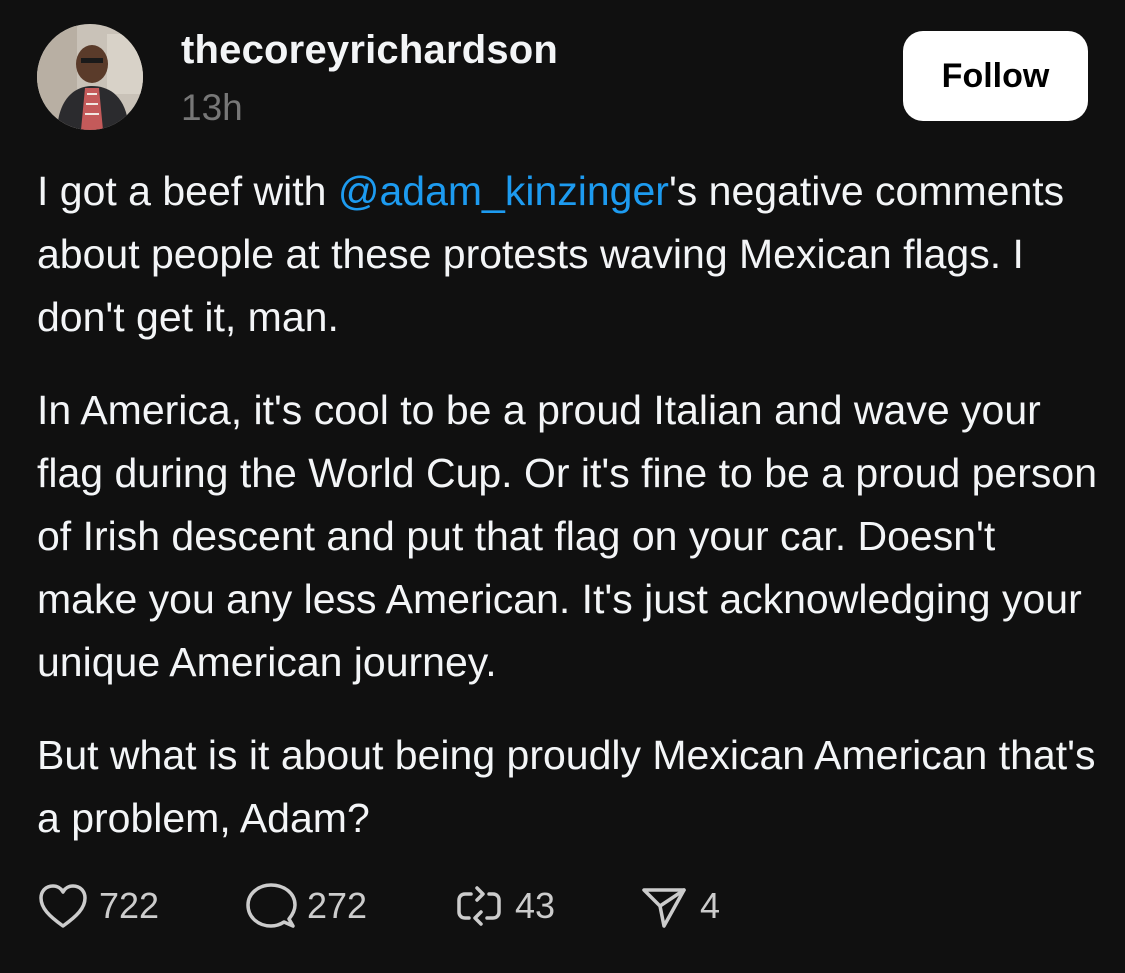 Image resolution: width=1125 pixels, height=973 pixels. I want to click on share-icon, so click(664, 908).